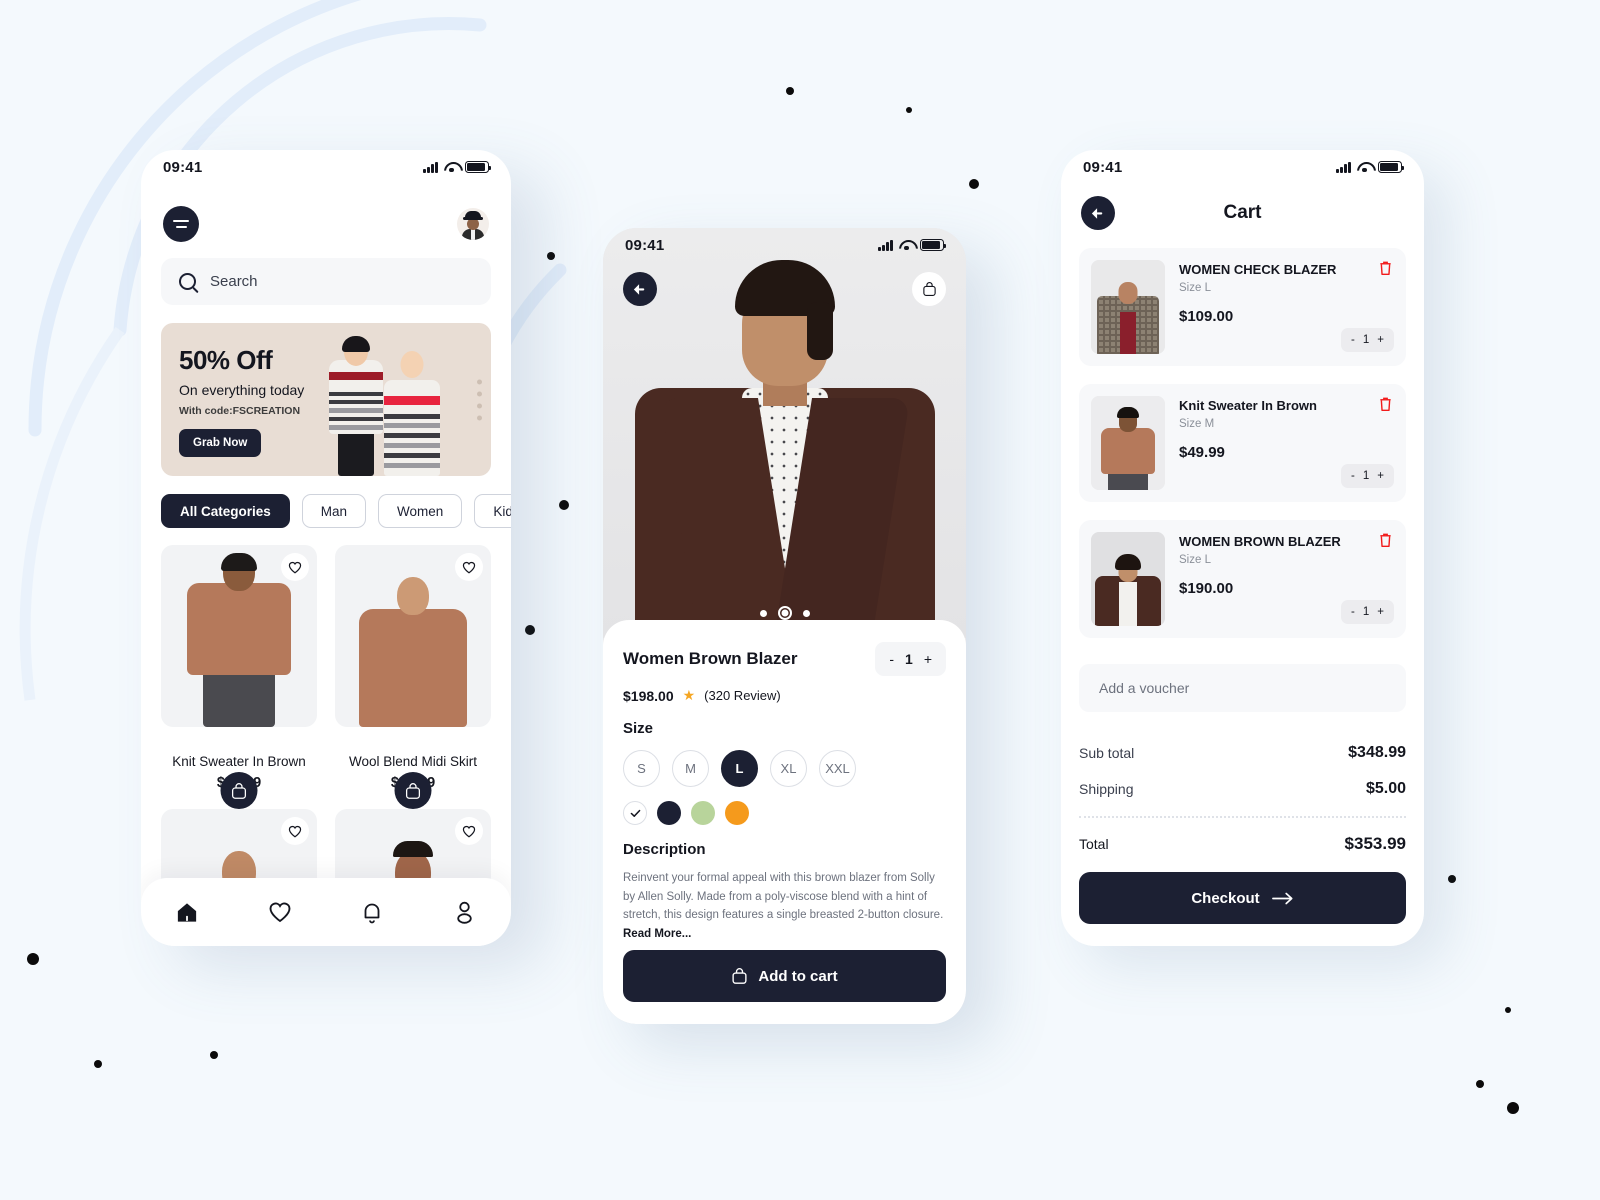 This screenshot has height=1200, width=1600. What do you see at coordinates (1242, 688) in the screenshot?
I see `voucher-input: Add a voucher` at bounding box center [1242, 688].